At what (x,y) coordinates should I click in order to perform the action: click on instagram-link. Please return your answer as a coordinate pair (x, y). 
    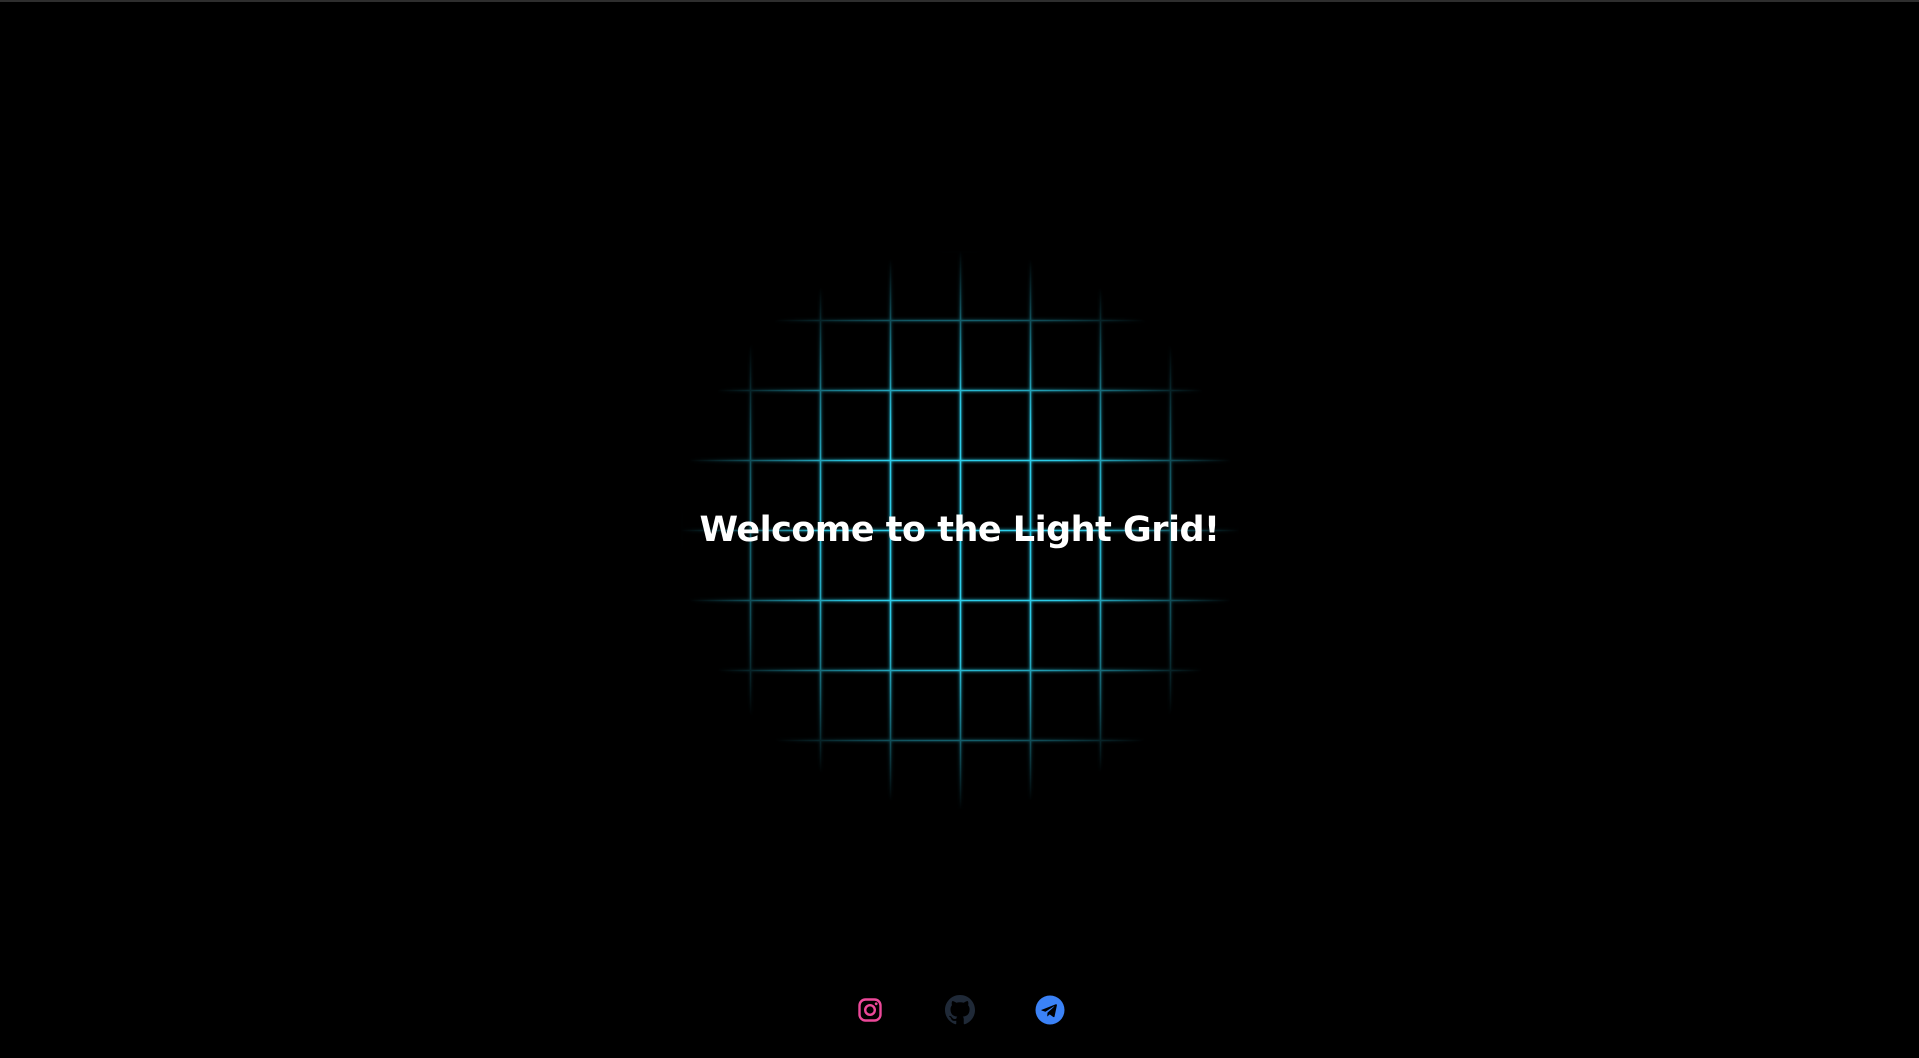
    Looking at the image, I should click on (870, 1010).